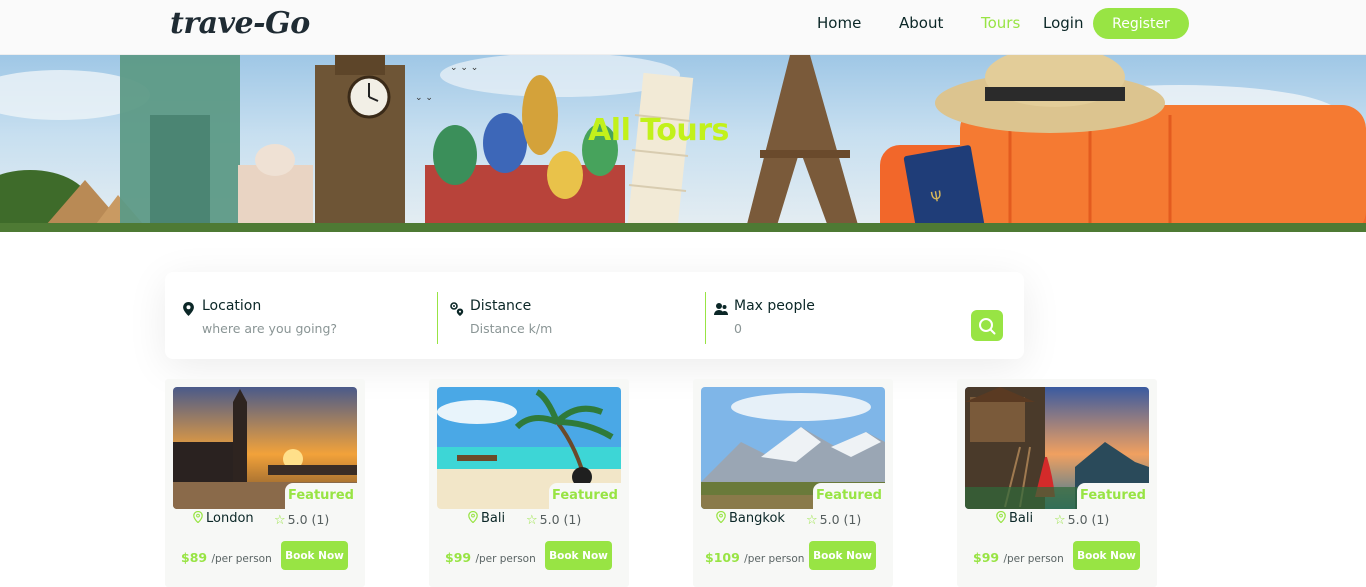  I want to click on register-button: Register, so click(1141, 23).